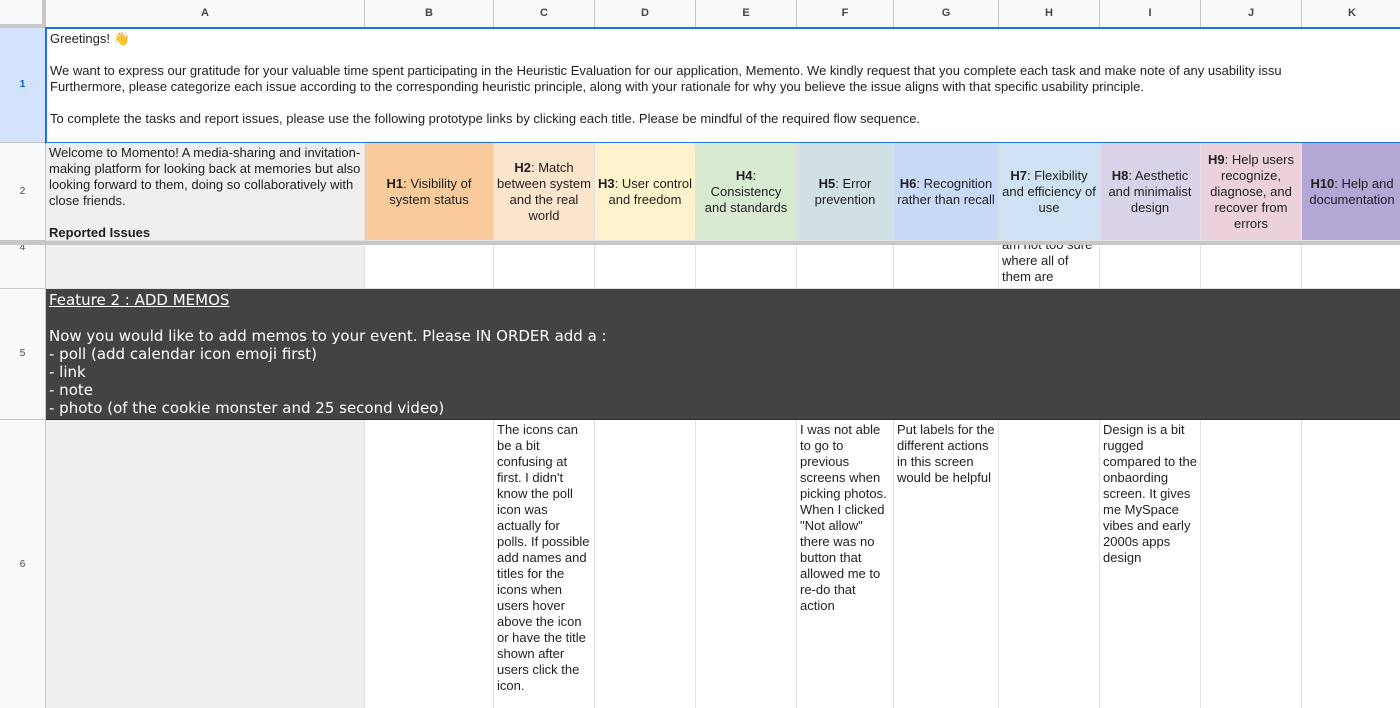  What do you see at coordinates (1322, 183) in the screenshot?
I see `h10-code: H10` at bounding box center [1322, 183].